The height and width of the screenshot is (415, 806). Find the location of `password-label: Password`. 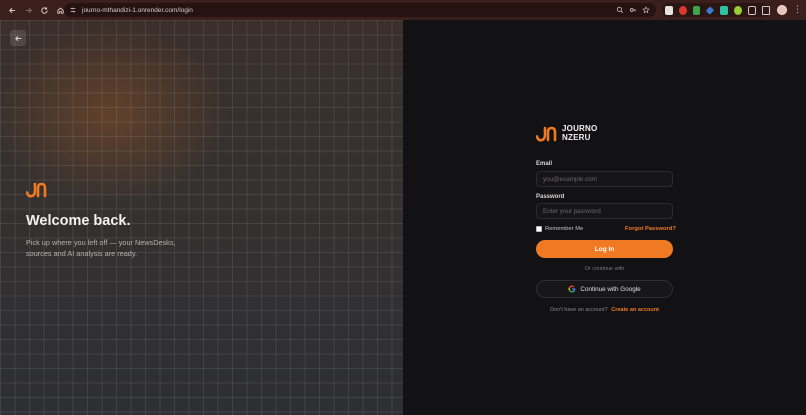

password-label: Password is located at coordinates (550, 197).